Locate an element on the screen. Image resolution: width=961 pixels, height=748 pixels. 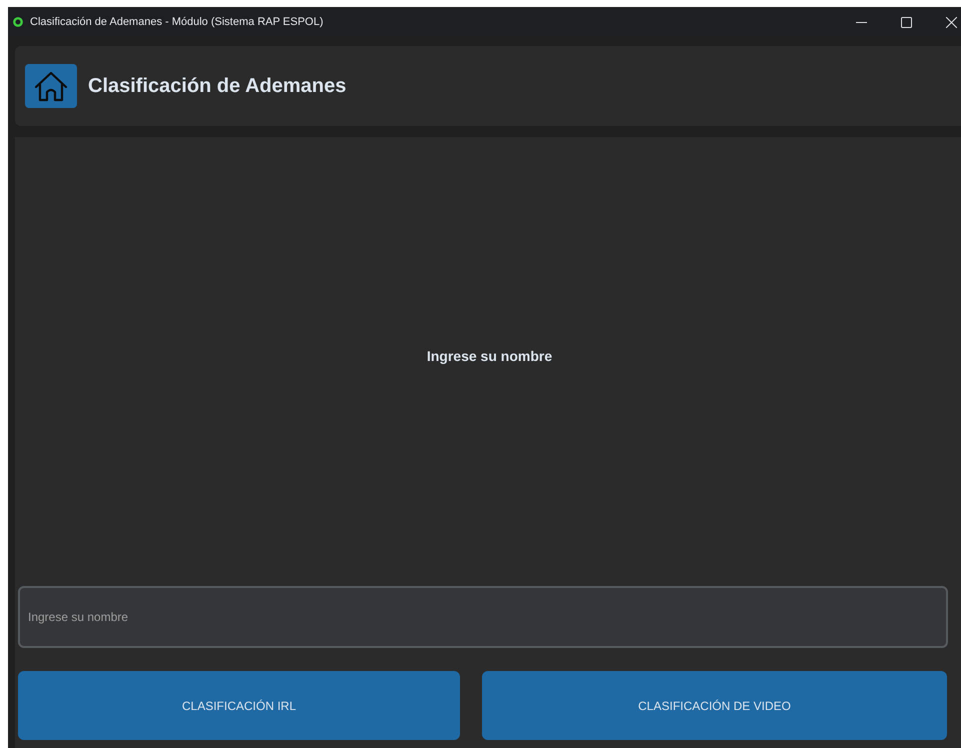
header-title: Clasificación de Ademanes is located at coordinates (217, 86).